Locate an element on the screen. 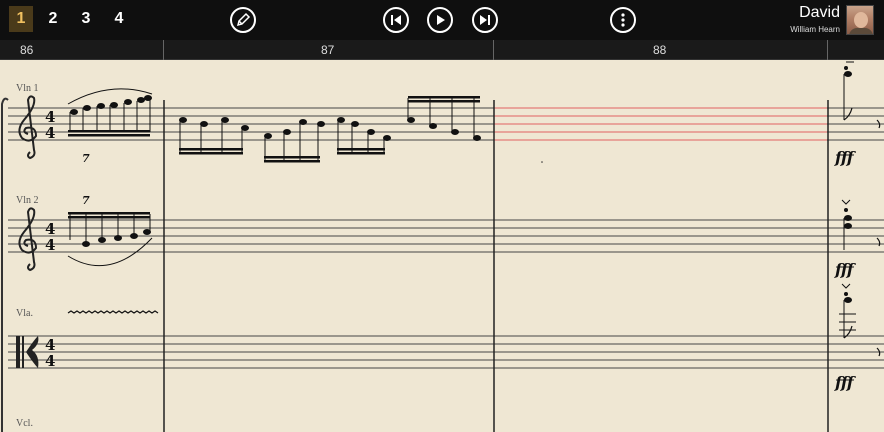  pencil-icon is located at coordinates (243, 19).